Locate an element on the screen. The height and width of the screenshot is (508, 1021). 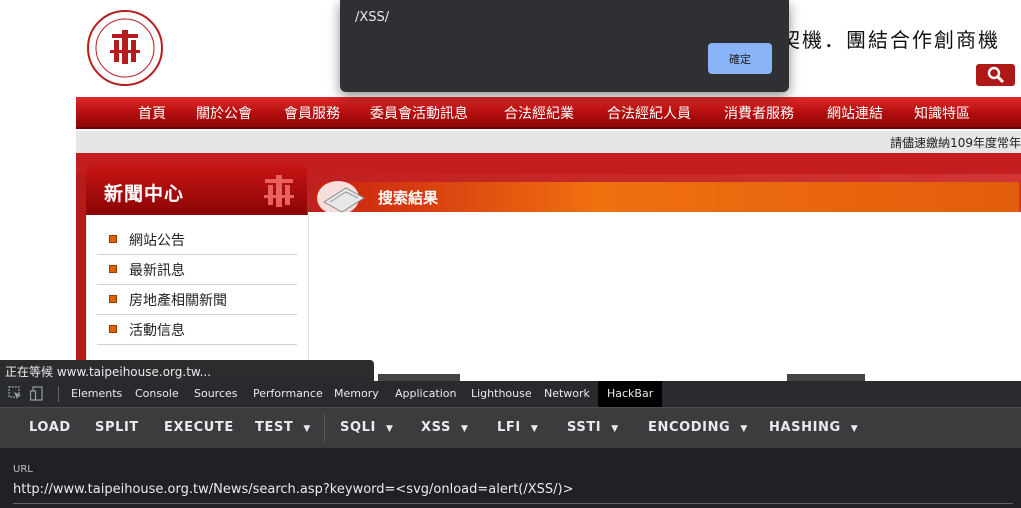
sidebar-item-latest-news: 最新訊息 is located at coordinates (197, 270).